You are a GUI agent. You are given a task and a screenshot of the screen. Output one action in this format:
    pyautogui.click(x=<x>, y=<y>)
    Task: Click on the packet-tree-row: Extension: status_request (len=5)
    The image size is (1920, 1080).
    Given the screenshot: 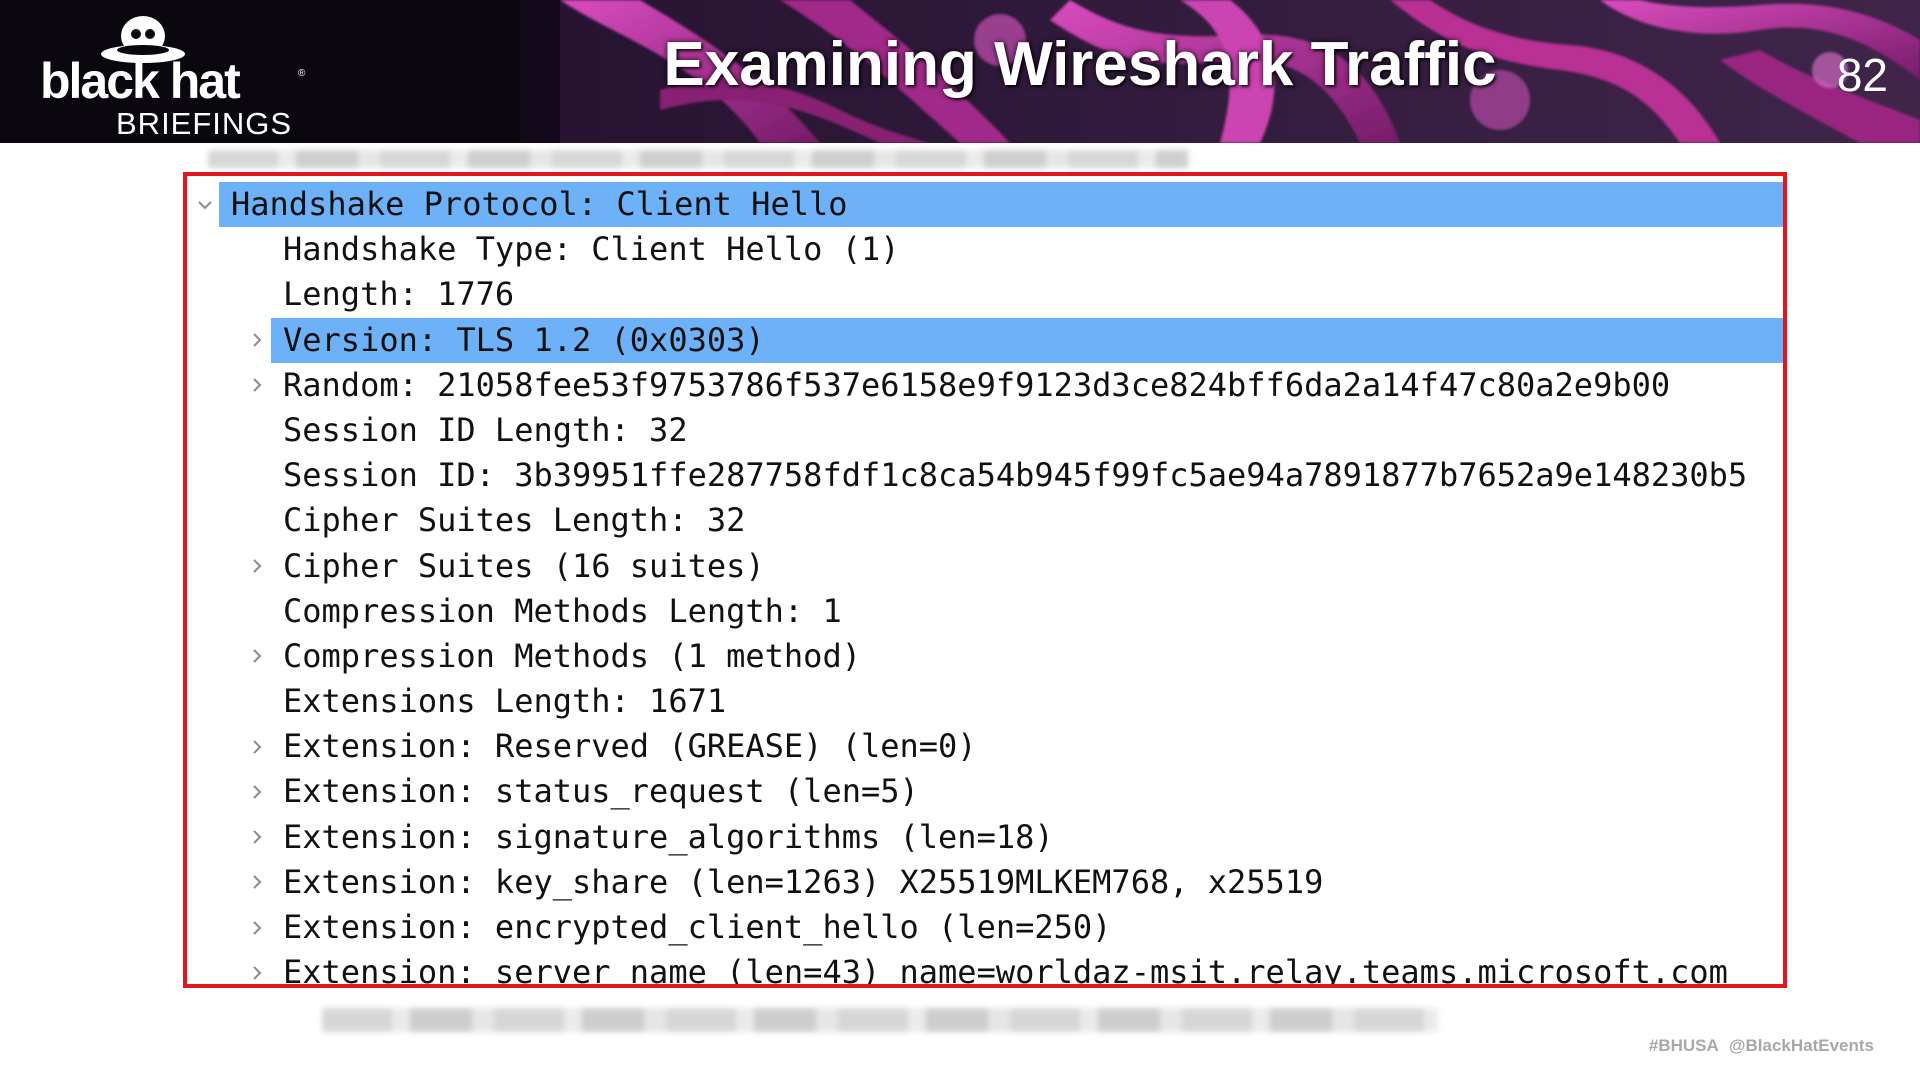 What is the action you would take?
    pyautogui.click(x=985, y=791)
    